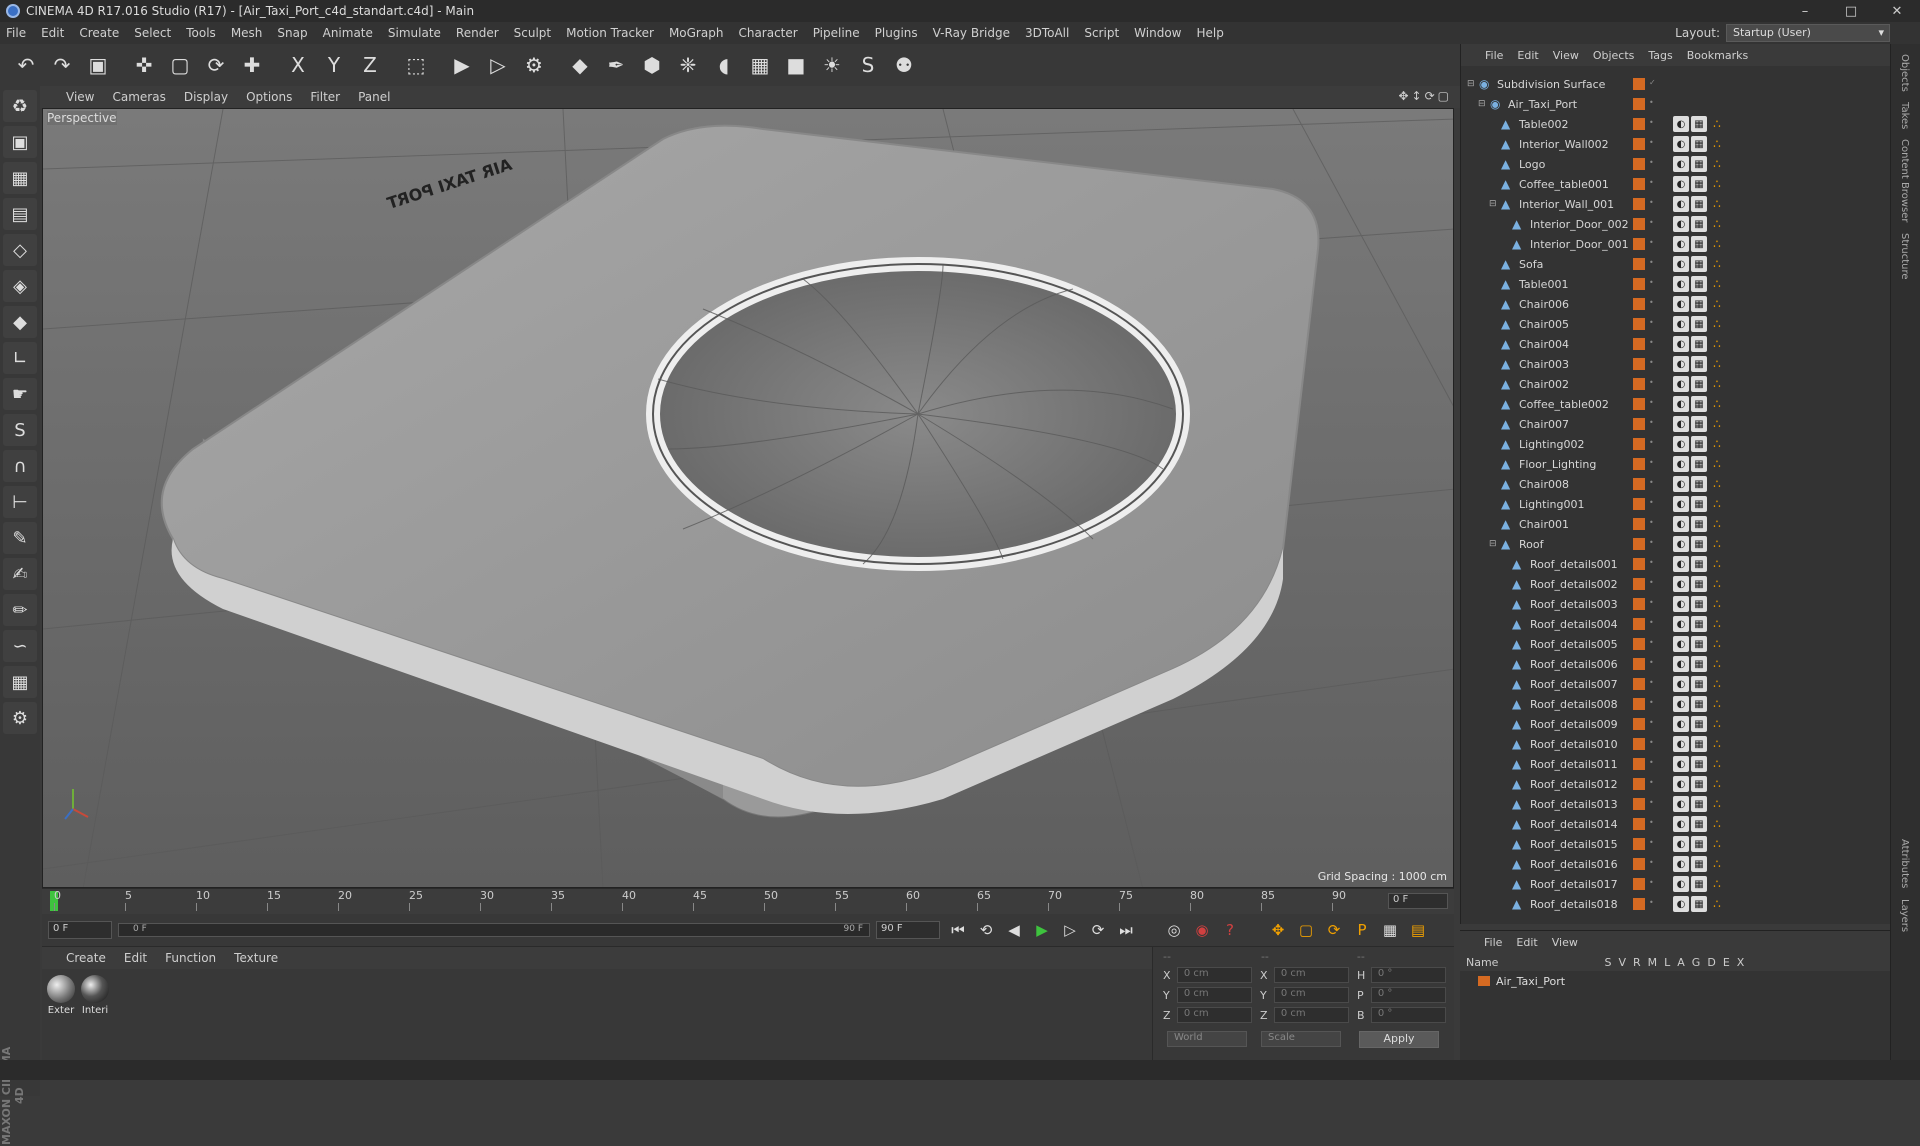 This screenshot has height=1146, width=1920. What do you see at coordinates (86, 958) in the screenshot?
I see `material-menu-create: Create` at bounding box center [86, 958].